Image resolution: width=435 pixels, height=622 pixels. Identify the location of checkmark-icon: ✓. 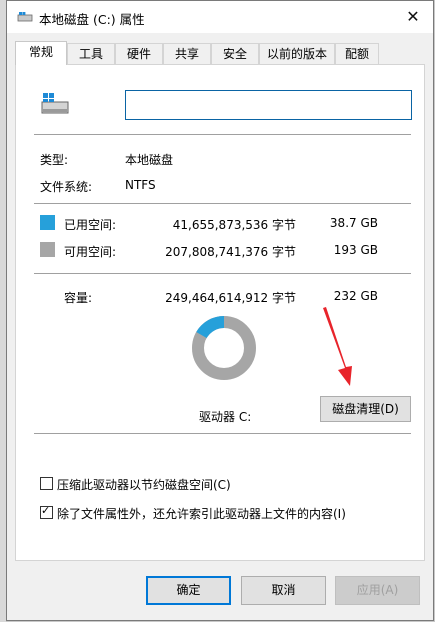
(46, 510).